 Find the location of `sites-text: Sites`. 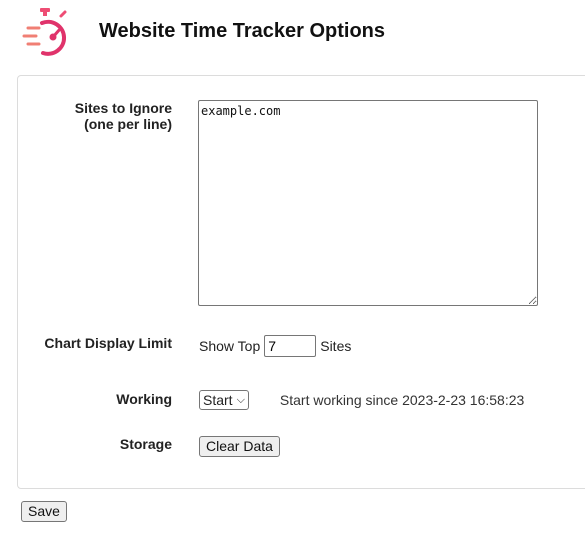

sites-text: Sites is located at coordinates (336, 346).